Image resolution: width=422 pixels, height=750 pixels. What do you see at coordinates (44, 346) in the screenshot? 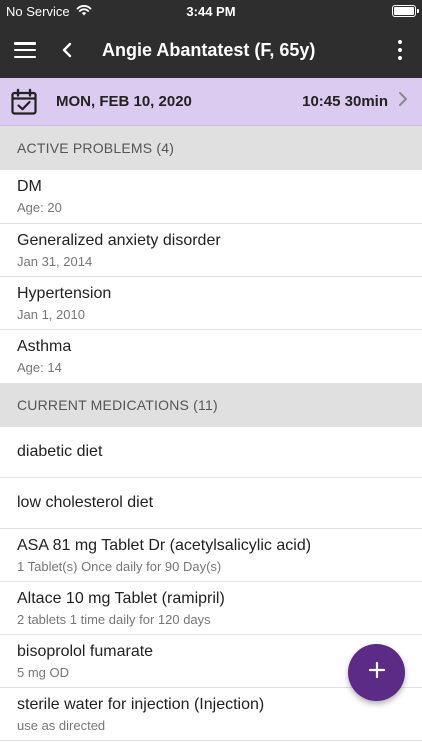
I see `problem-name: Asthma` at bounding box center [44, 346].